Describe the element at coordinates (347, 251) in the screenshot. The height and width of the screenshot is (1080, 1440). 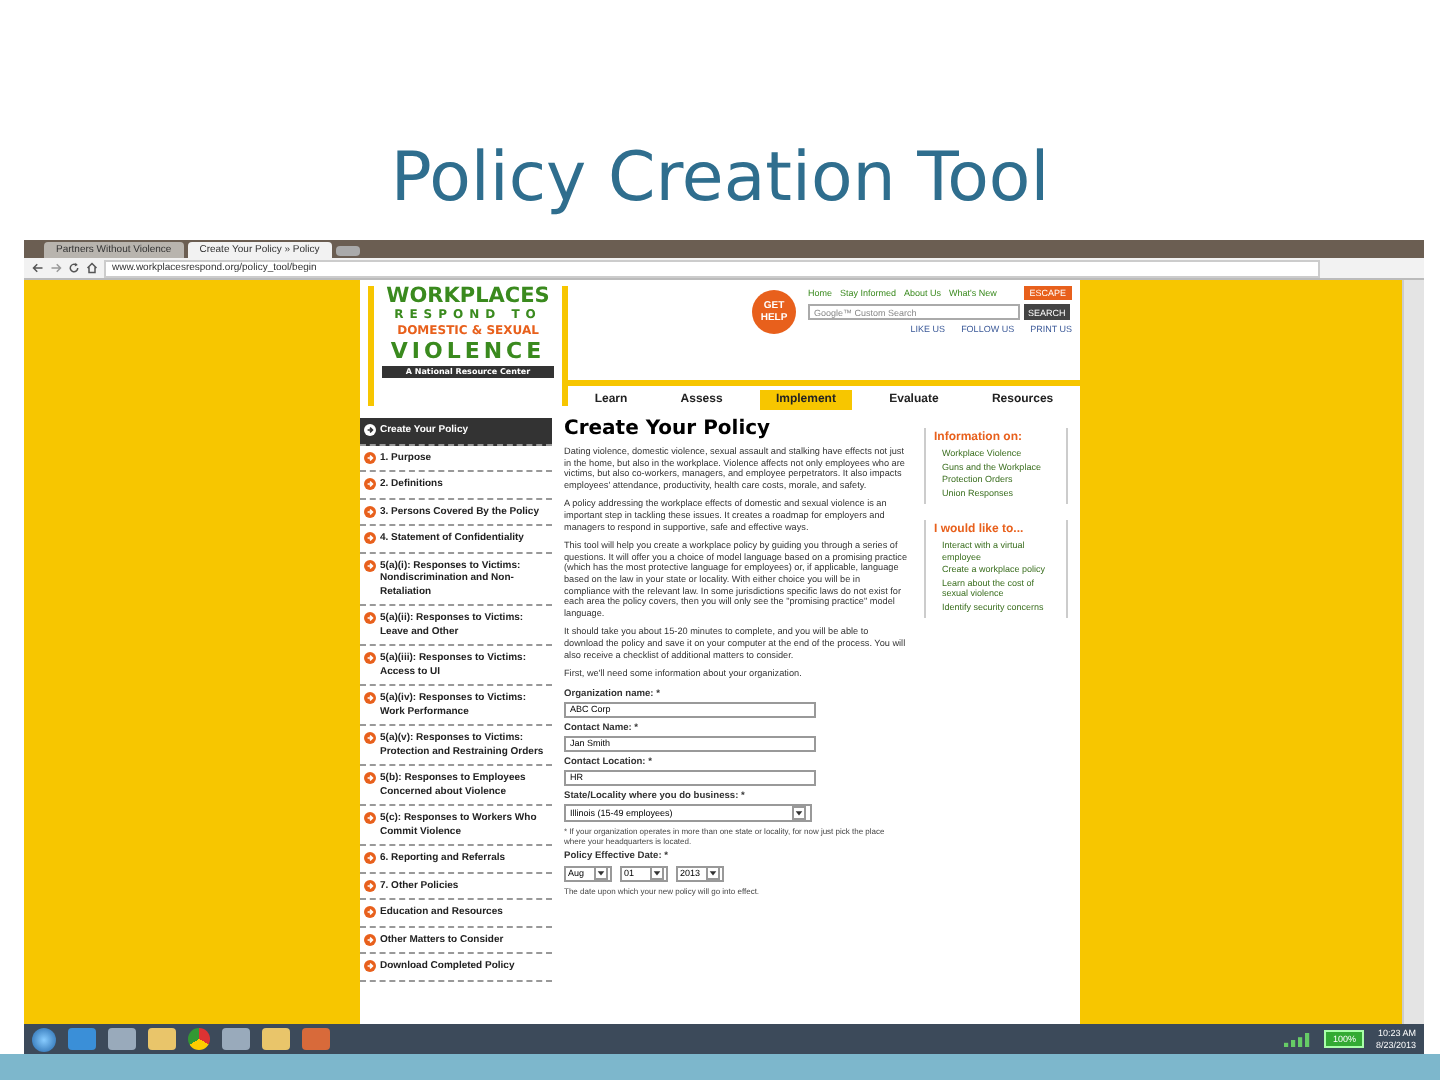
I see `new-tab-button` at that location.